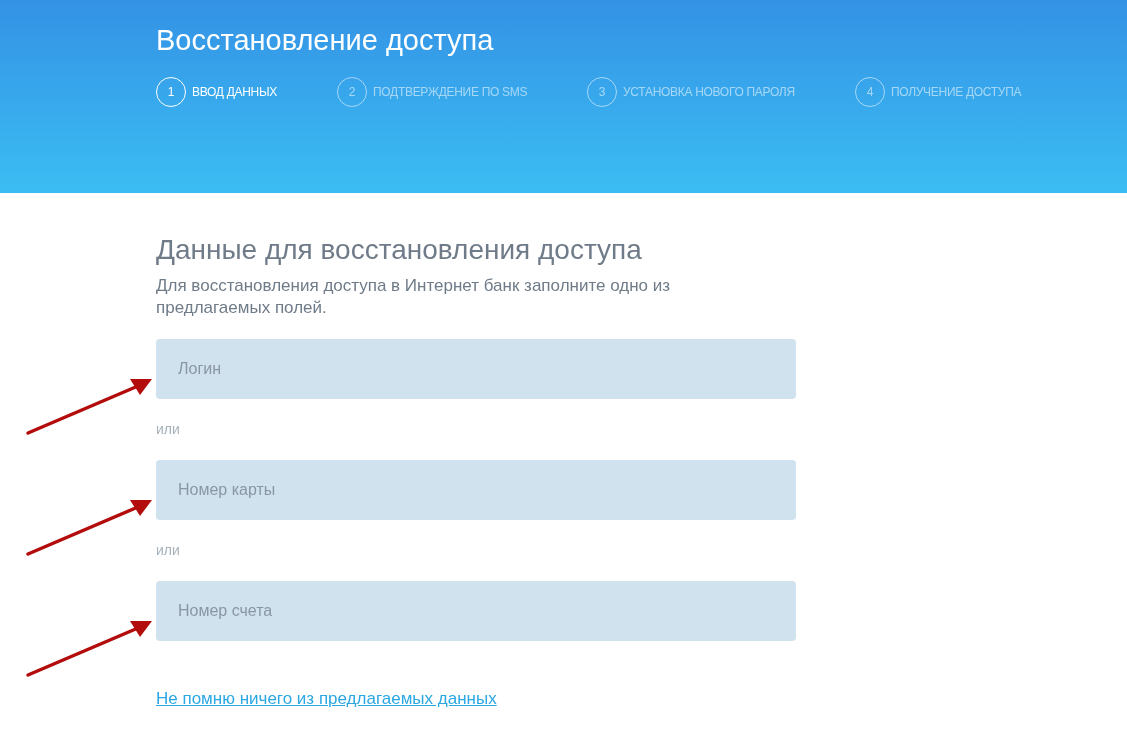 The width and height of the screenshot is (1127, 738). I want to click on step-label: ВВОД ДАННЫХ, so click(234, 92).